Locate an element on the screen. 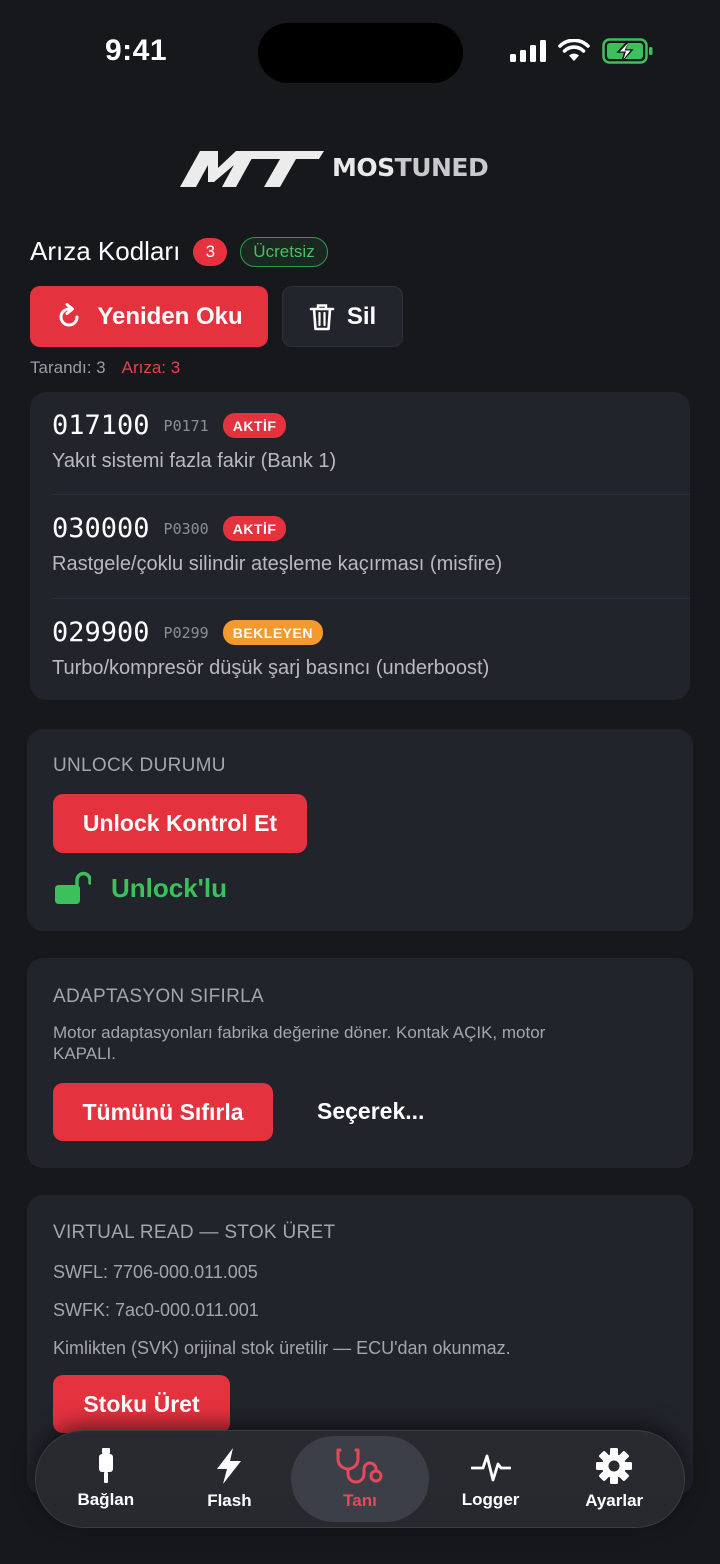 Image resolution: width=720 pixels, height=1564 pixels. reset-all-button: Tümünü Sıfırla is located at coordinates (163, 1112).